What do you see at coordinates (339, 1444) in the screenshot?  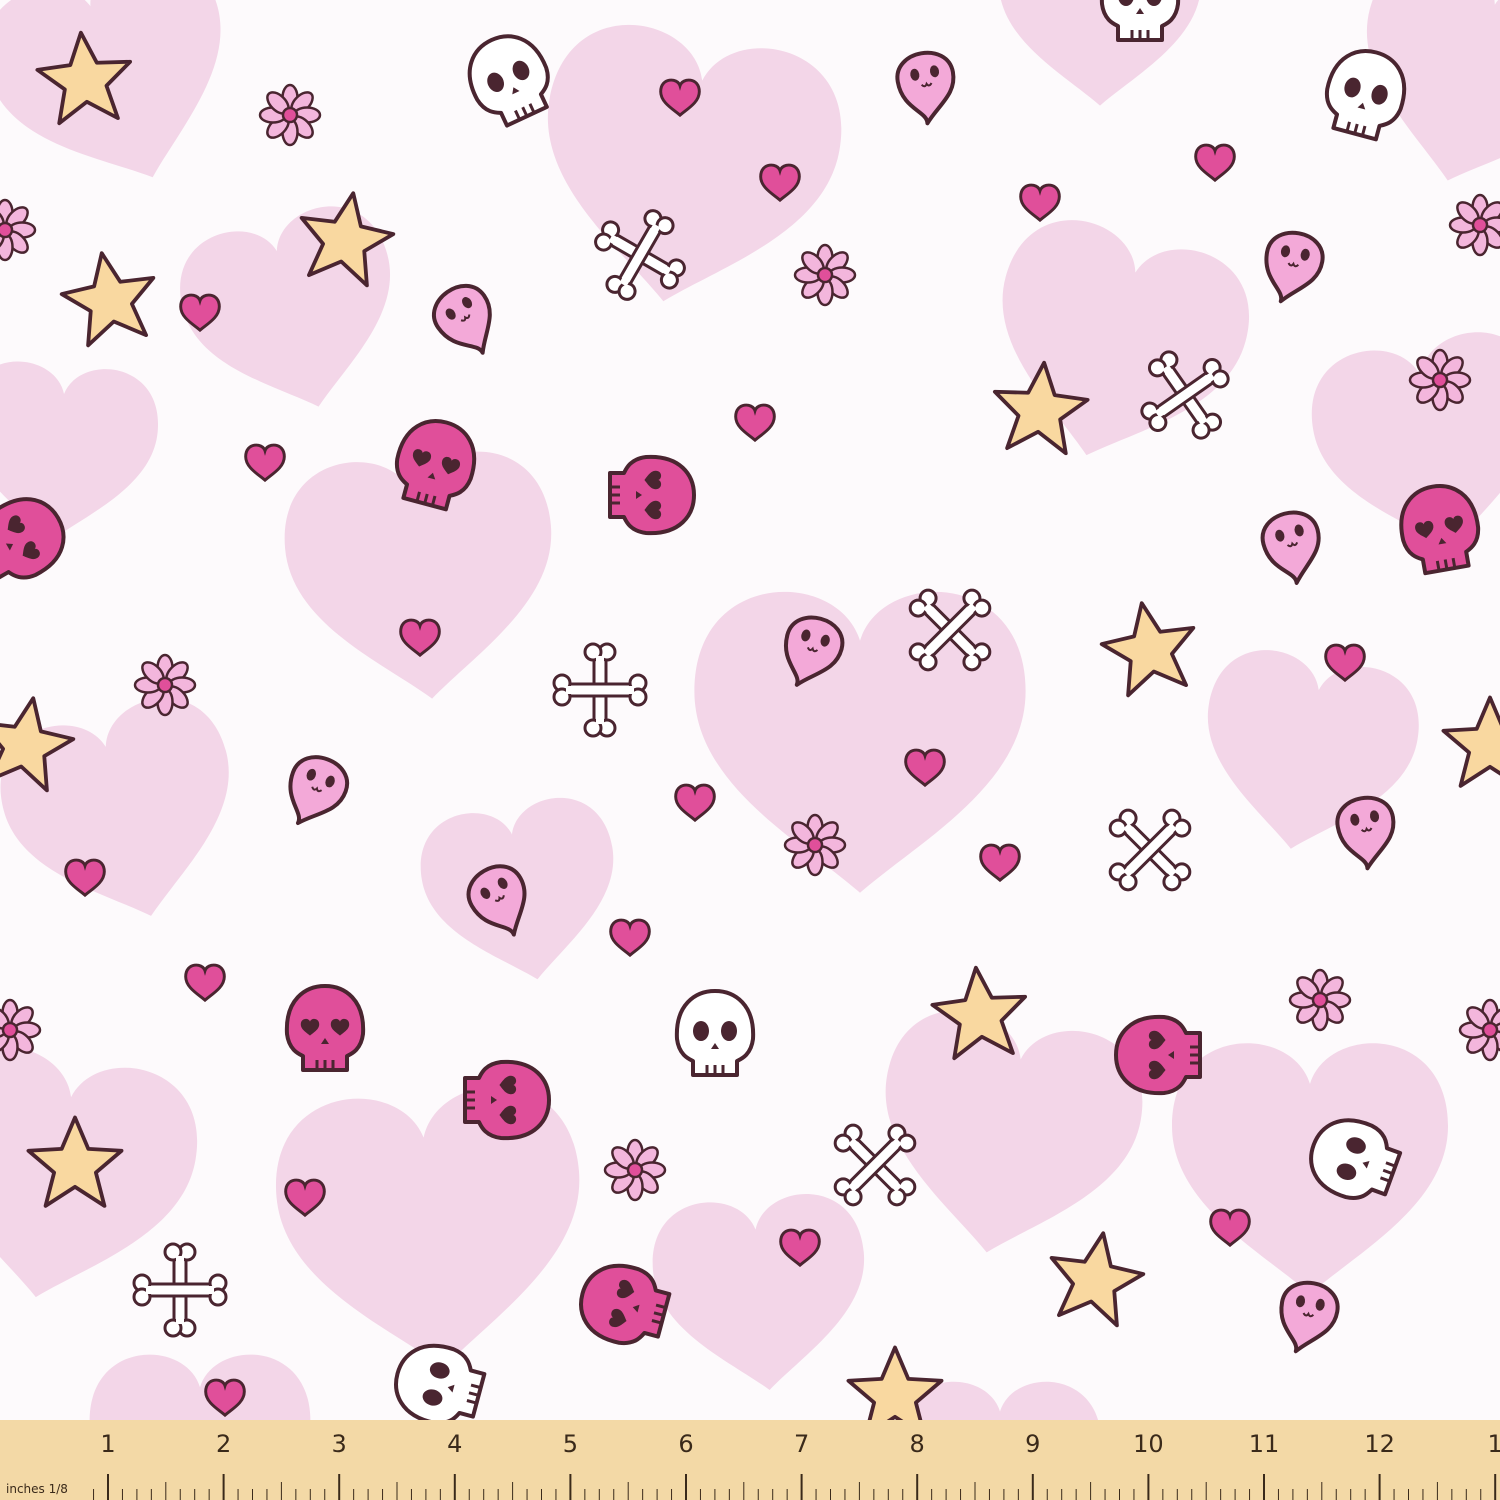 I see `ruler-number: 3` at bounding box center [339, 1444].